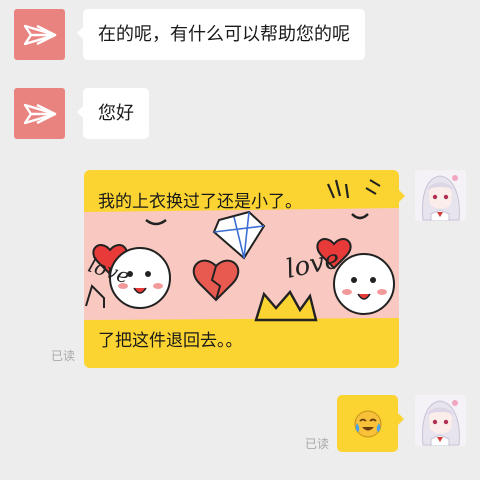 The width and height of the screenshot is (480, 480). Describe the element at coordinates (170, 341) in the screenshot. I see `message-text: 了把这件退回去。。` at that location.